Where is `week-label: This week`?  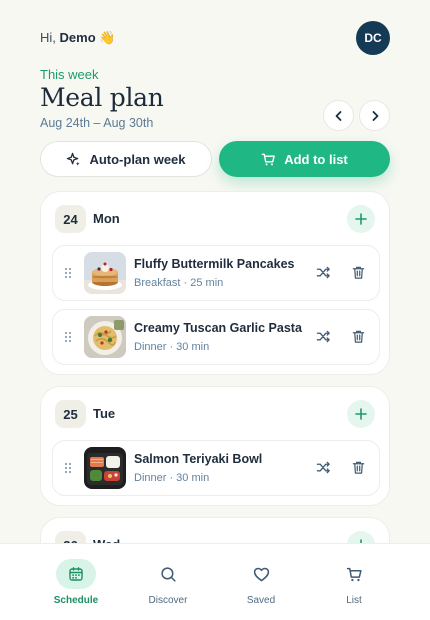 week-label: This week is located at coordinates (69, 74).